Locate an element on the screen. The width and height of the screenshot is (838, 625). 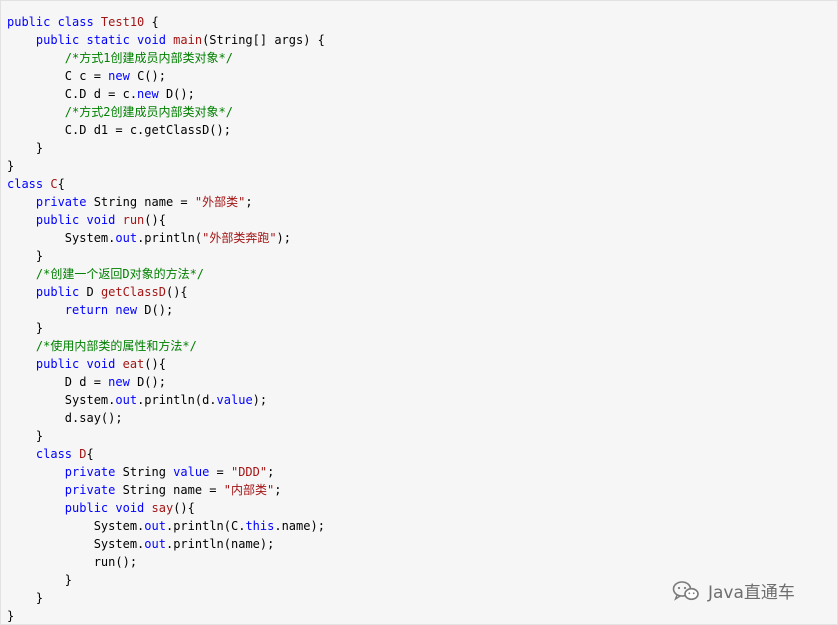
wechat-icon is located at coordinates (685, 590).